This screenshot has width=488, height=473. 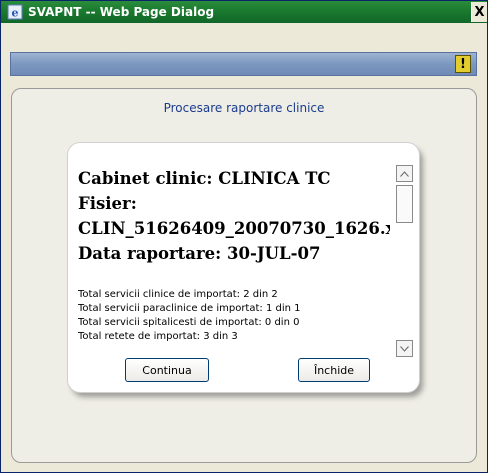 What do you see at coordinates (243, 64) in the screenshot?
I see `info-bar: !` at bounding box center [243, 64].